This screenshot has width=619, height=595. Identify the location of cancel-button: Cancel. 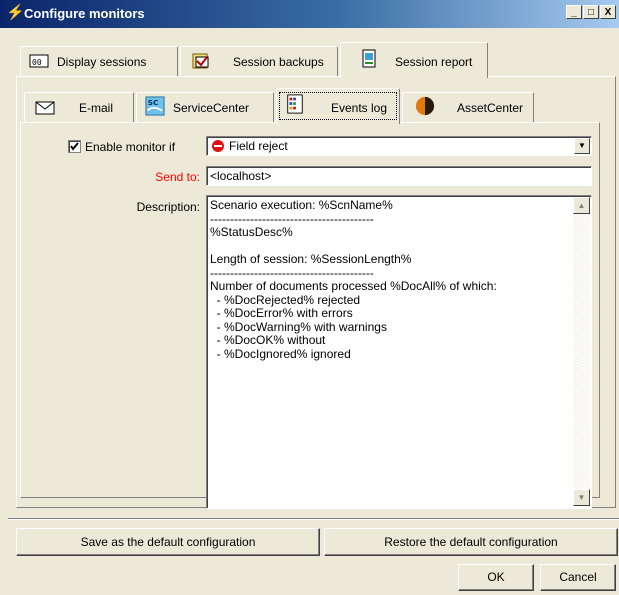
(578, 577).